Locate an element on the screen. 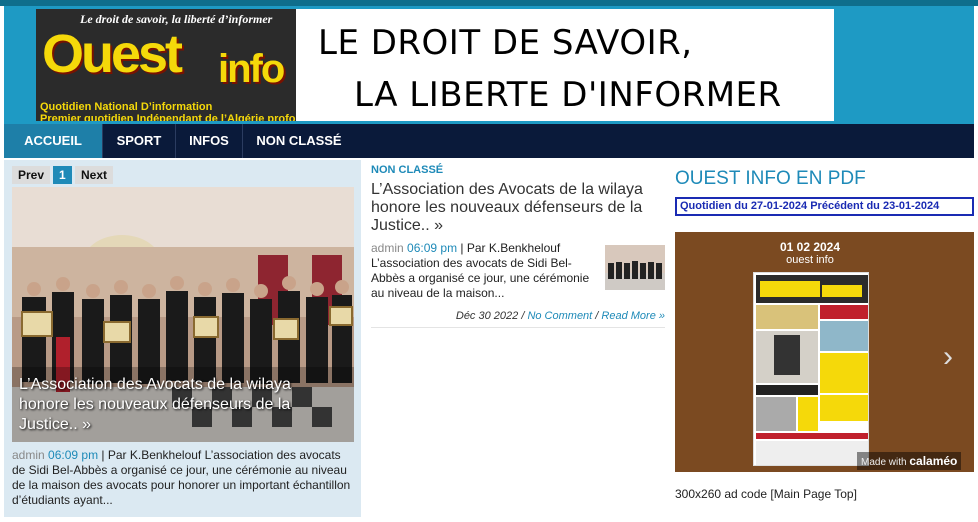 The image size is (978, 522). divider is located at coordinates (518, 327).